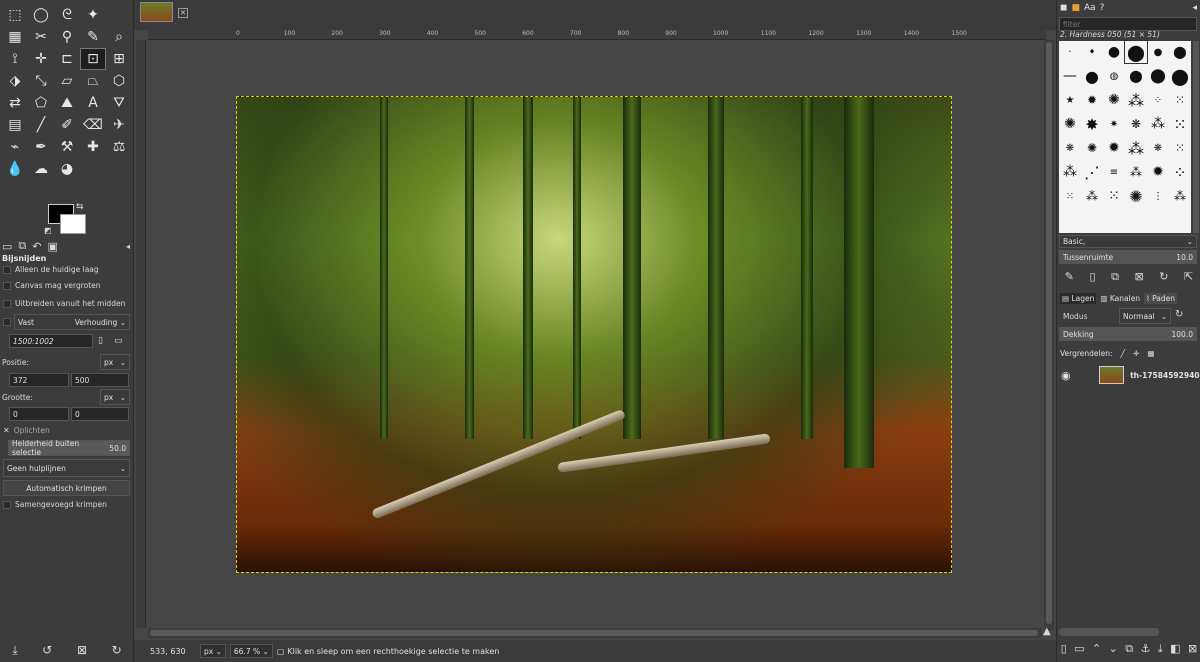 This screenshot has height=662, width=1200. I want to click on size-unit-dropdown: px ⌄, so click(115, 397).